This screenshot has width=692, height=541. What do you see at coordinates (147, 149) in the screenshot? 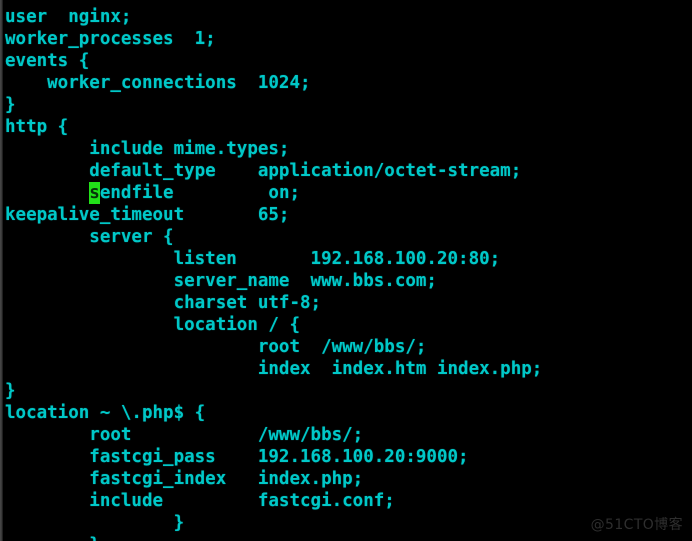
I see `terminal-line: include mime.types;` at bounding box center [147, 149].